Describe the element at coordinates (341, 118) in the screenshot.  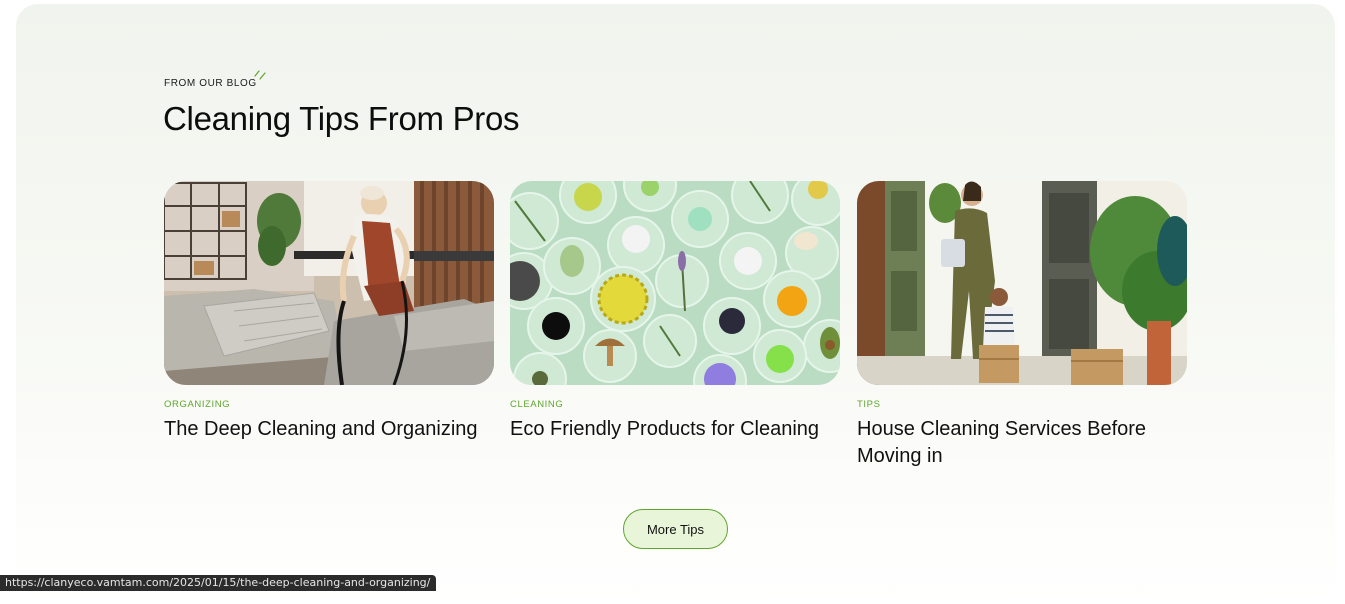
I see `section-title: Cleaning Tips From Pros` at that location.